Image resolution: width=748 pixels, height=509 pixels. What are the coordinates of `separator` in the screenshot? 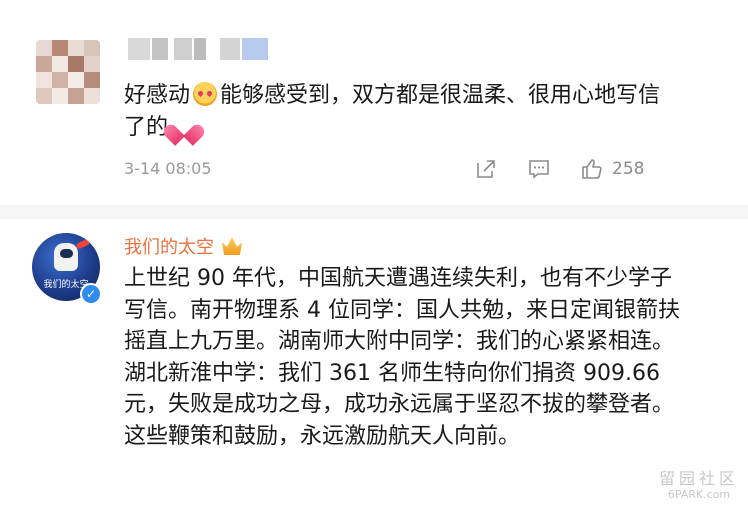 It's located at (374, 212).